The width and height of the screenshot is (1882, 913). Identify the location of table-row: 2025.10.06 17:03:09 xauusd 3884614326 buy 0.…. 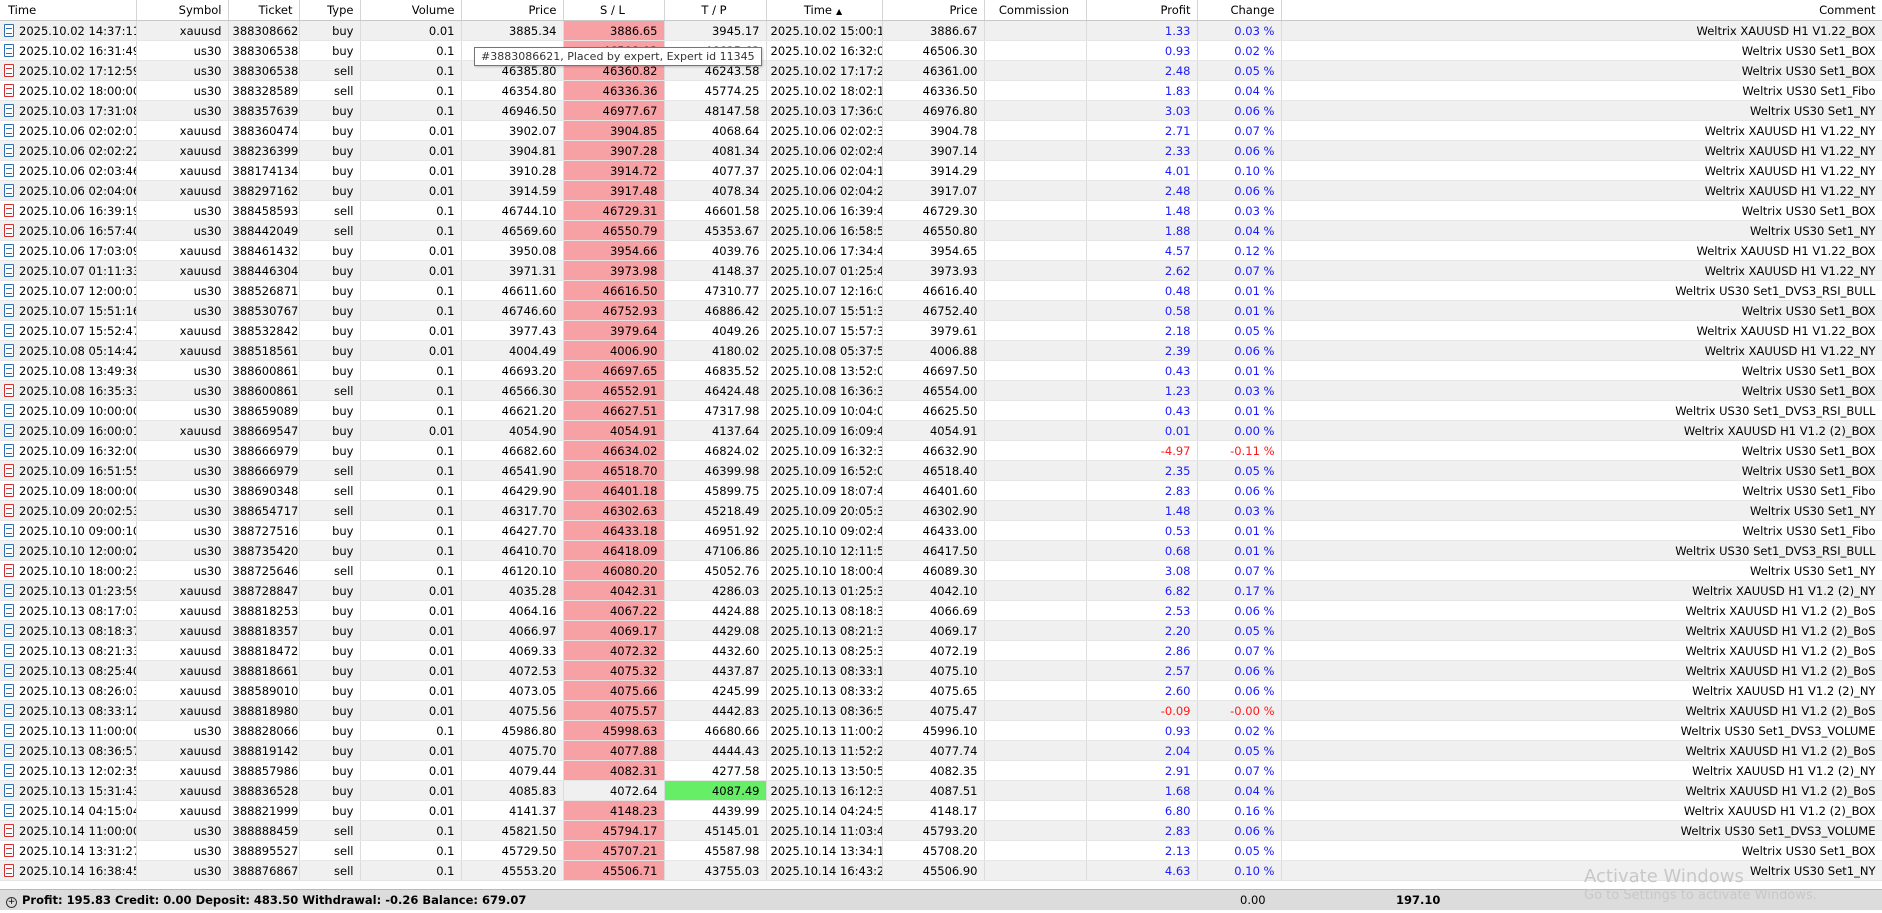
(941, 250).